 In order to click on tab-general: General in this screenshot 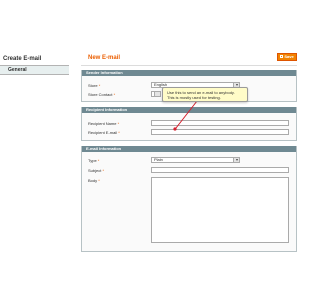, I will do `click(34, 70)`.